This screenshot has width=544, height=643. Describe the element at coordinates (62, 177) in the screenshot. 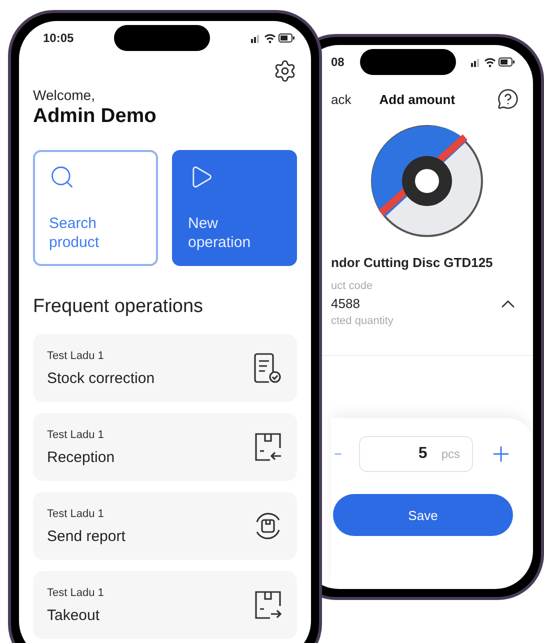

I see `search-icon` at that location.